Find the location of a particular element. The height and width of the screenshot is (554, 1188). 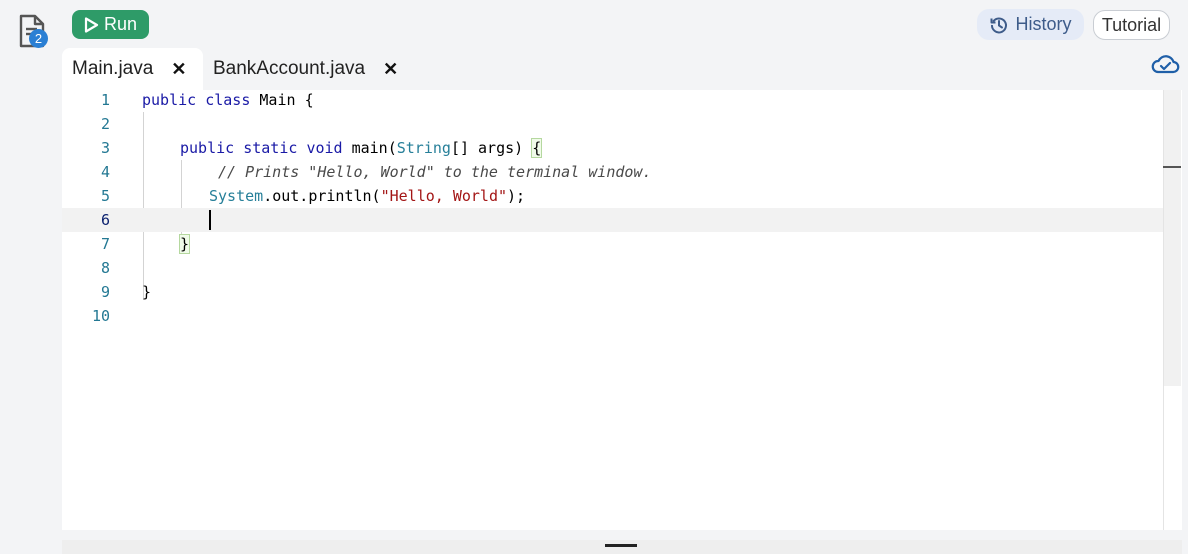

tab-main-java: Main.java ✕ is located at coordinates (132, 69).